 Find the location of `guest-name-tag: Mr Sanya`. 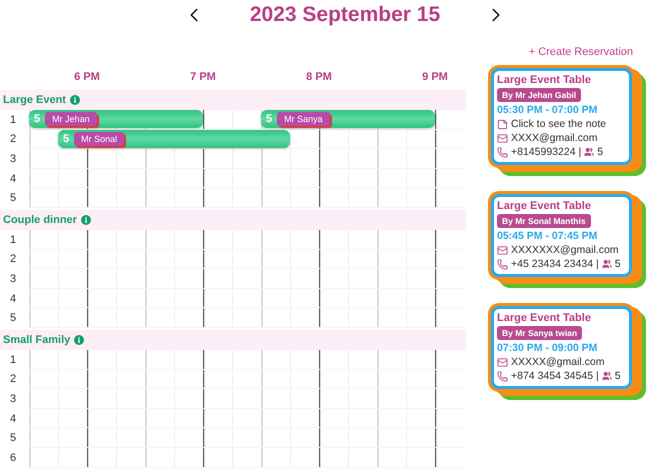

guest-name-tag: Mr Sanya is located at coordinates (303, 119).